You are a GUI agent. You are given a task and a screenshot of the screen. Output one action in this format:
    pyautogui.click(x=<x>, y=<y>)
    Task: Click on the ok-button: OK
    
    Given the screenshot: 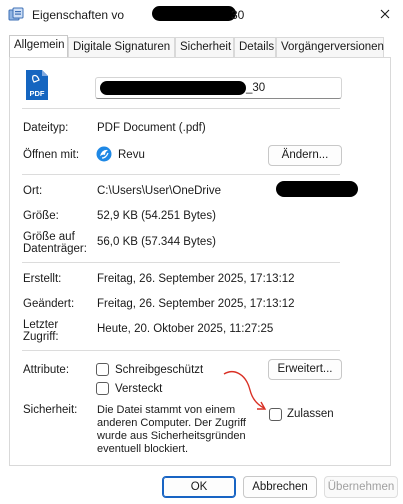 What is the action you would take?
    pyautogui.click(x=199, y=487)
    